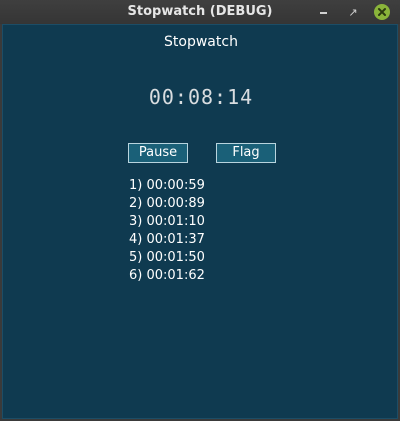 The height and width of the screenshot is (421, 400). I want to click on pause-button: Pause, so click(158, 153).